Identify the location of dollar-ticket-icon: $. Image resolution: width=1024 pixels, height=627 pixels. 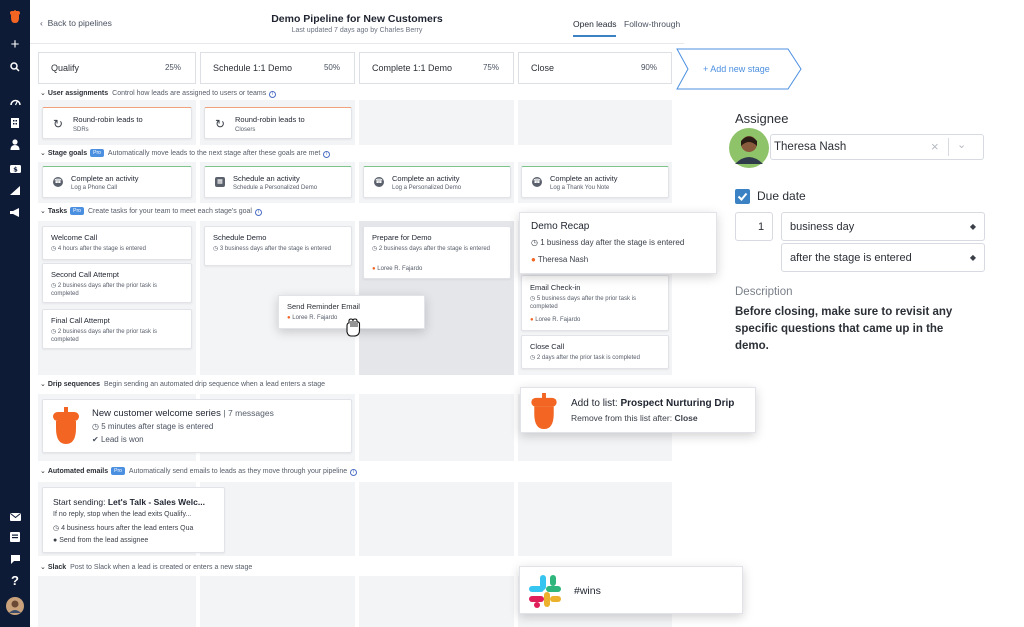
(15, 169).